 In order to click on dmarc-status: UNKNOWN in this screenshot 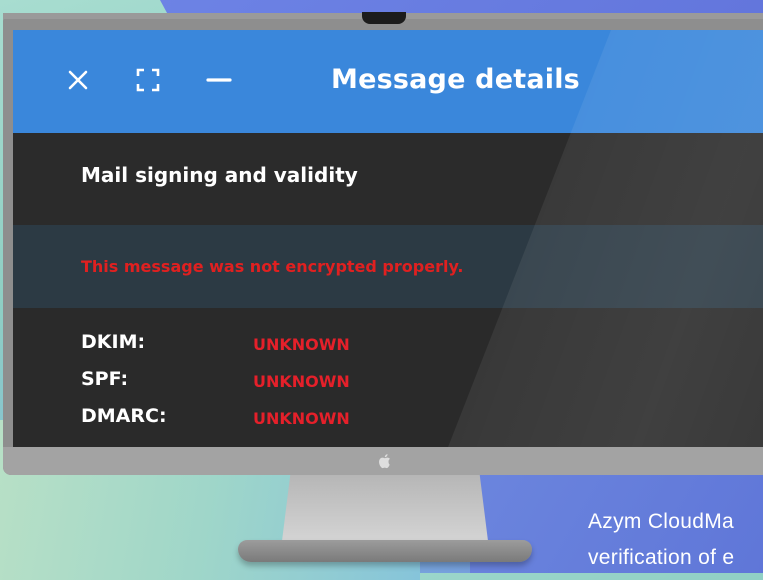, I will do `click(301, 418)`.